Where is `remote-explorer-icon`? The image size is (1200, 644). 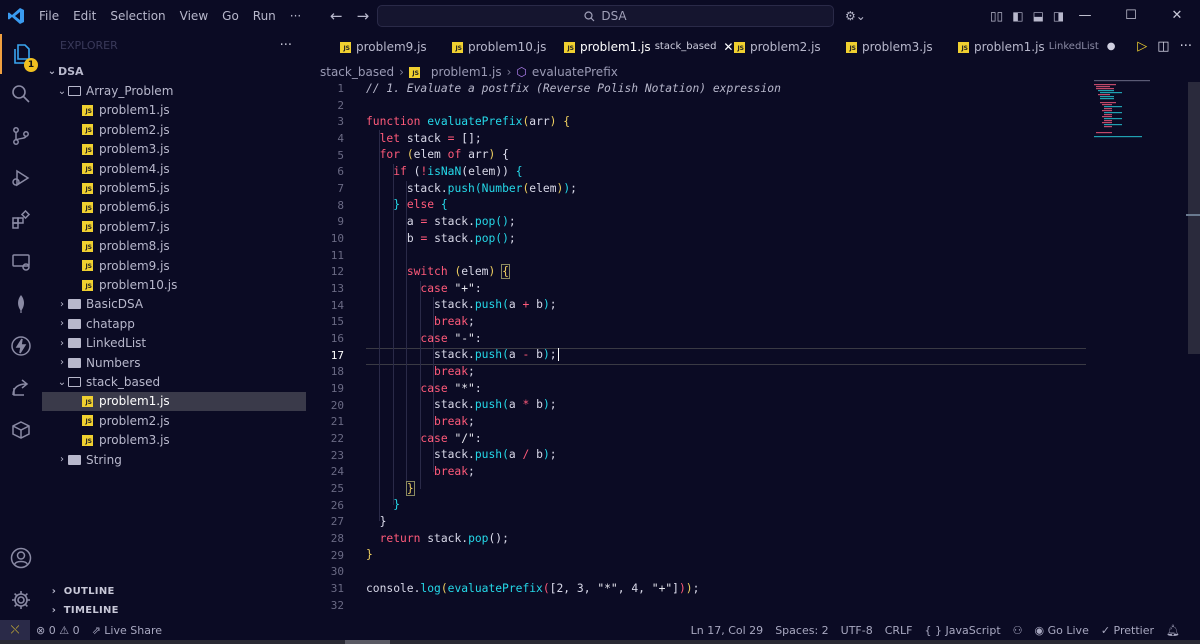
remote-explorer-icon is located at coordinates (21, 262).